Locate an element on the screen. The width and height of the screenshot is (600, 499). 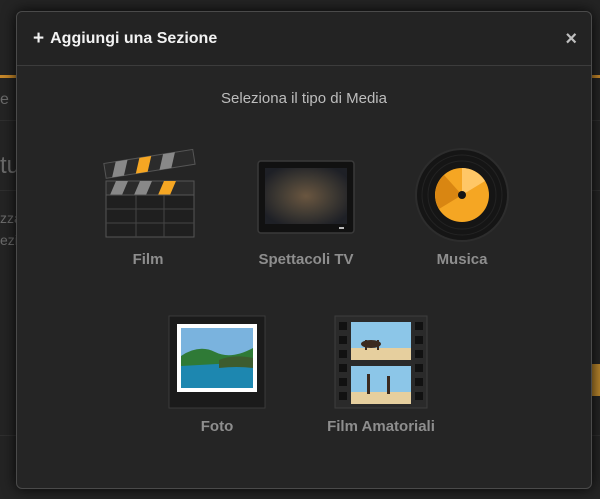
close-icon: × is located at coordinates (571, 39).